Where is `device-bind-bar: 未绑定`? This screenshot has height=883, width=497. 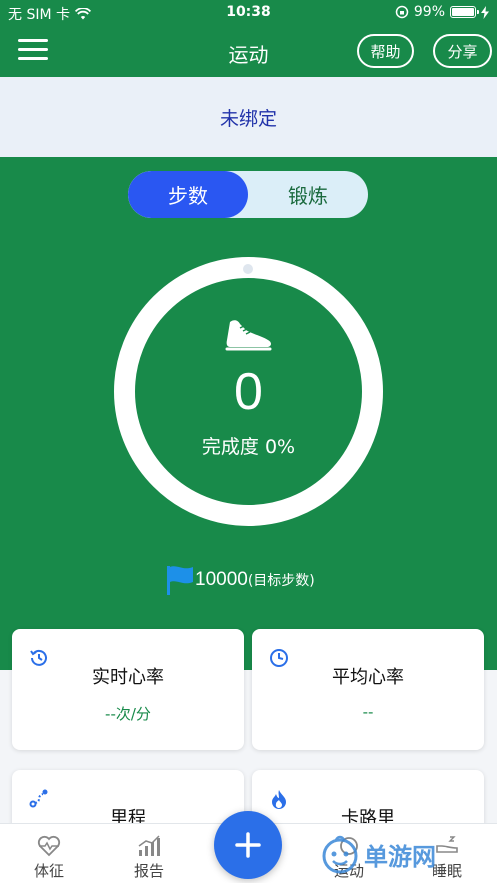
device-bind-bar: 未绑定 is located at coordinates (248, 117).